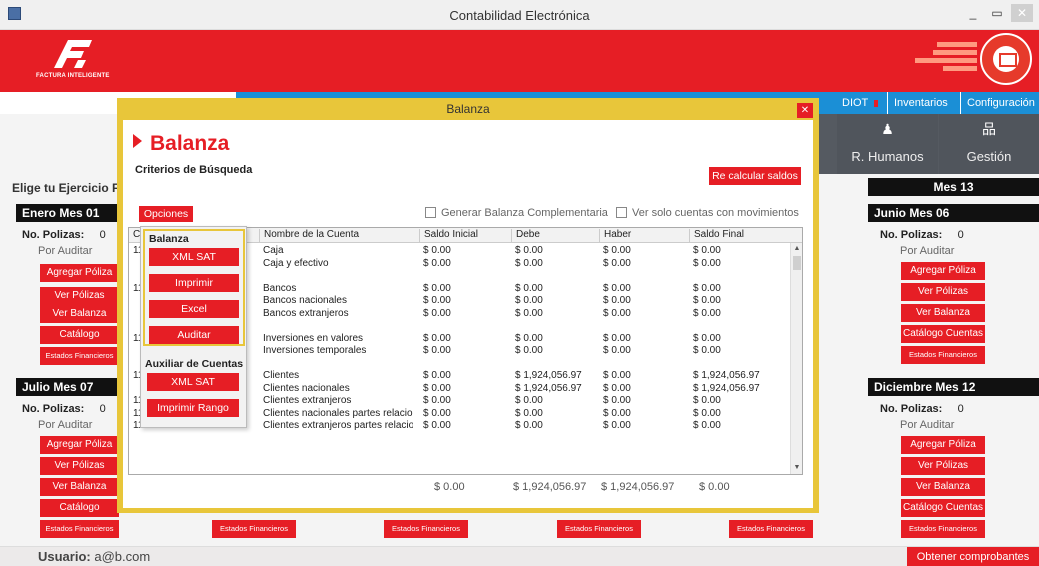 The image size is (1039, 566). What do you see at coordinates (519, 556) in the screenshot?
I see `status-bar: Usuario: a@b.com Obtener comprobantes` at bounding box center [519, 556].